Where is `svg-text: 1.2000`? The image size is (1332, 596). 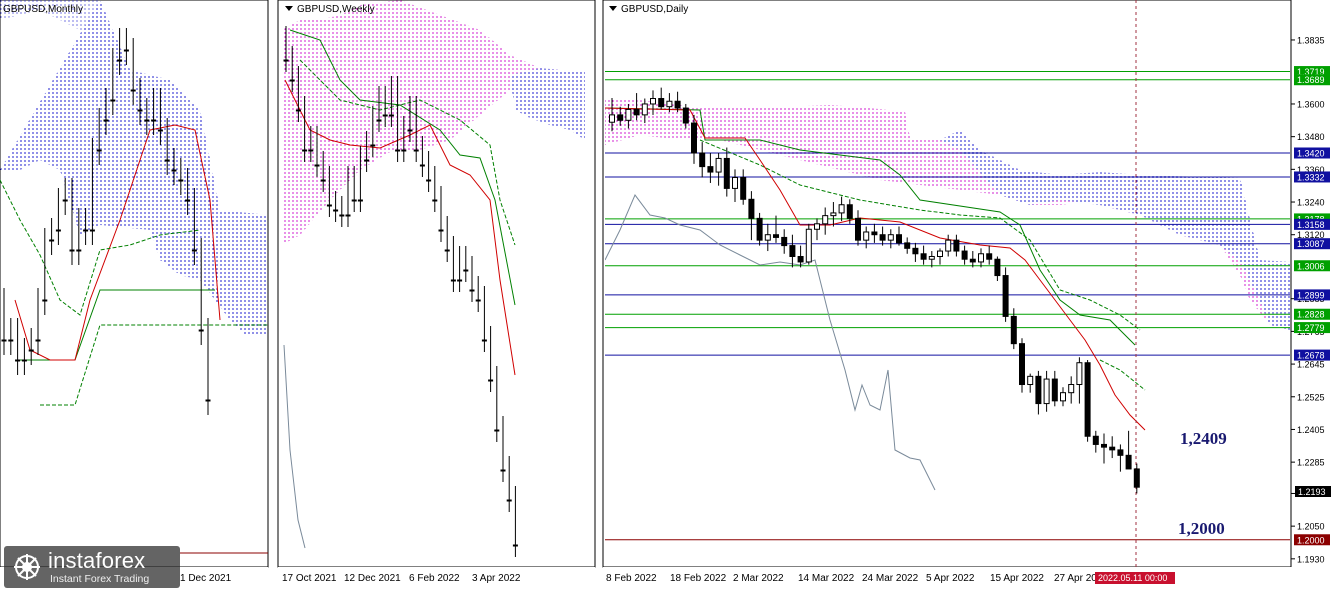 svg-text: 1.2000 is located at coordinates (1311, 540).